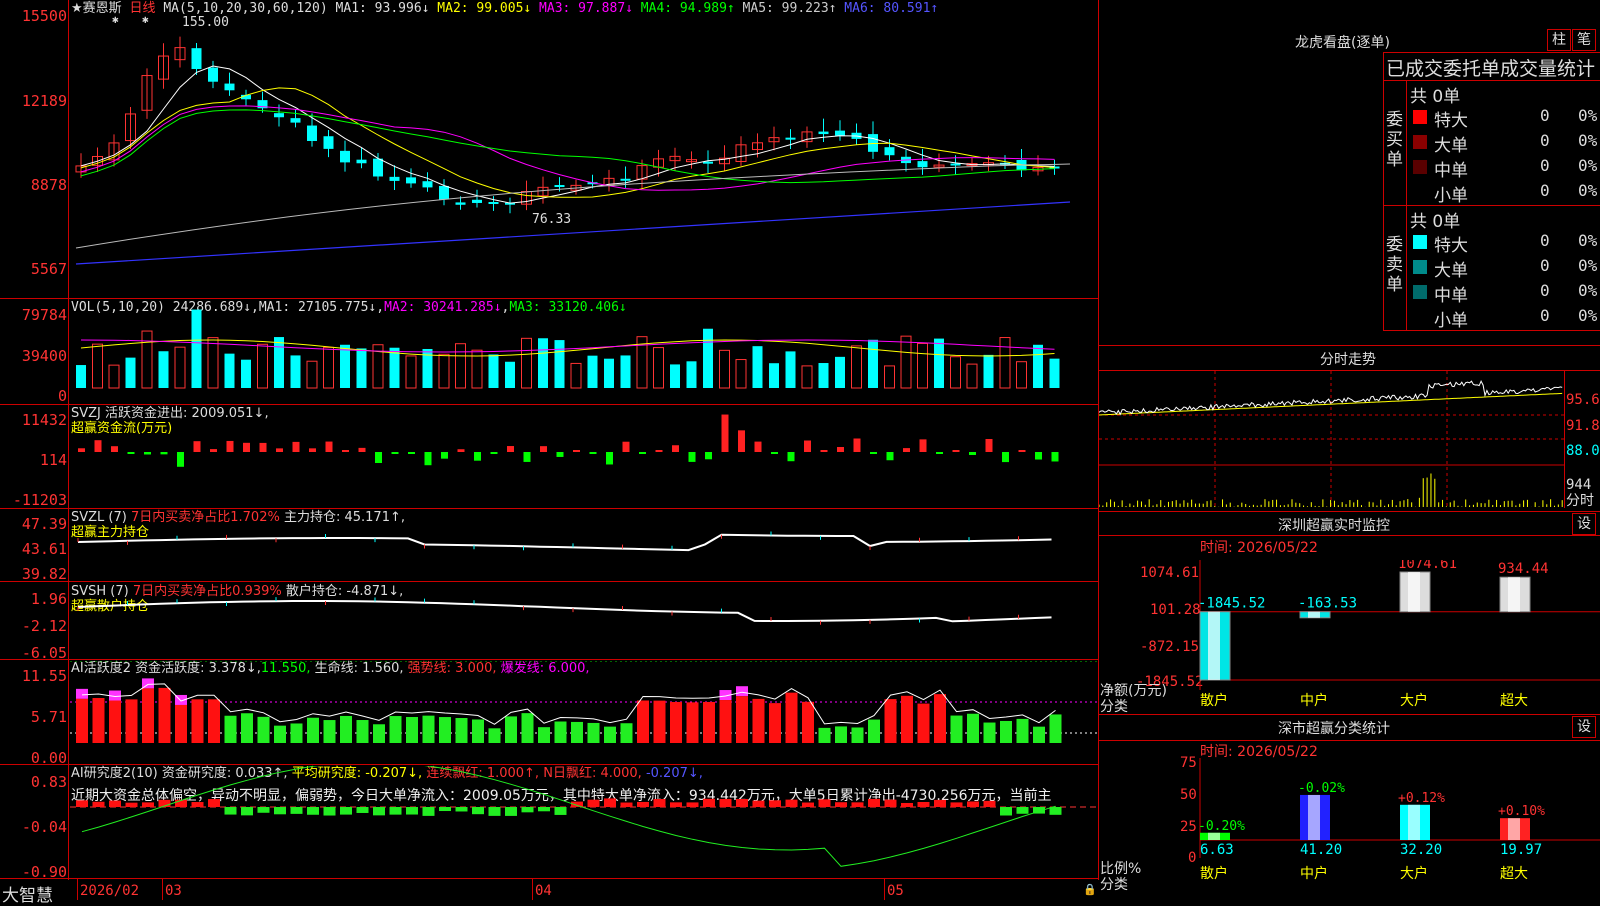 The height and width of the screenshot is (906, 1600). Describe the element at coordinates (1514, 829) in the screenshot. I see `bar-highlight` at that location.